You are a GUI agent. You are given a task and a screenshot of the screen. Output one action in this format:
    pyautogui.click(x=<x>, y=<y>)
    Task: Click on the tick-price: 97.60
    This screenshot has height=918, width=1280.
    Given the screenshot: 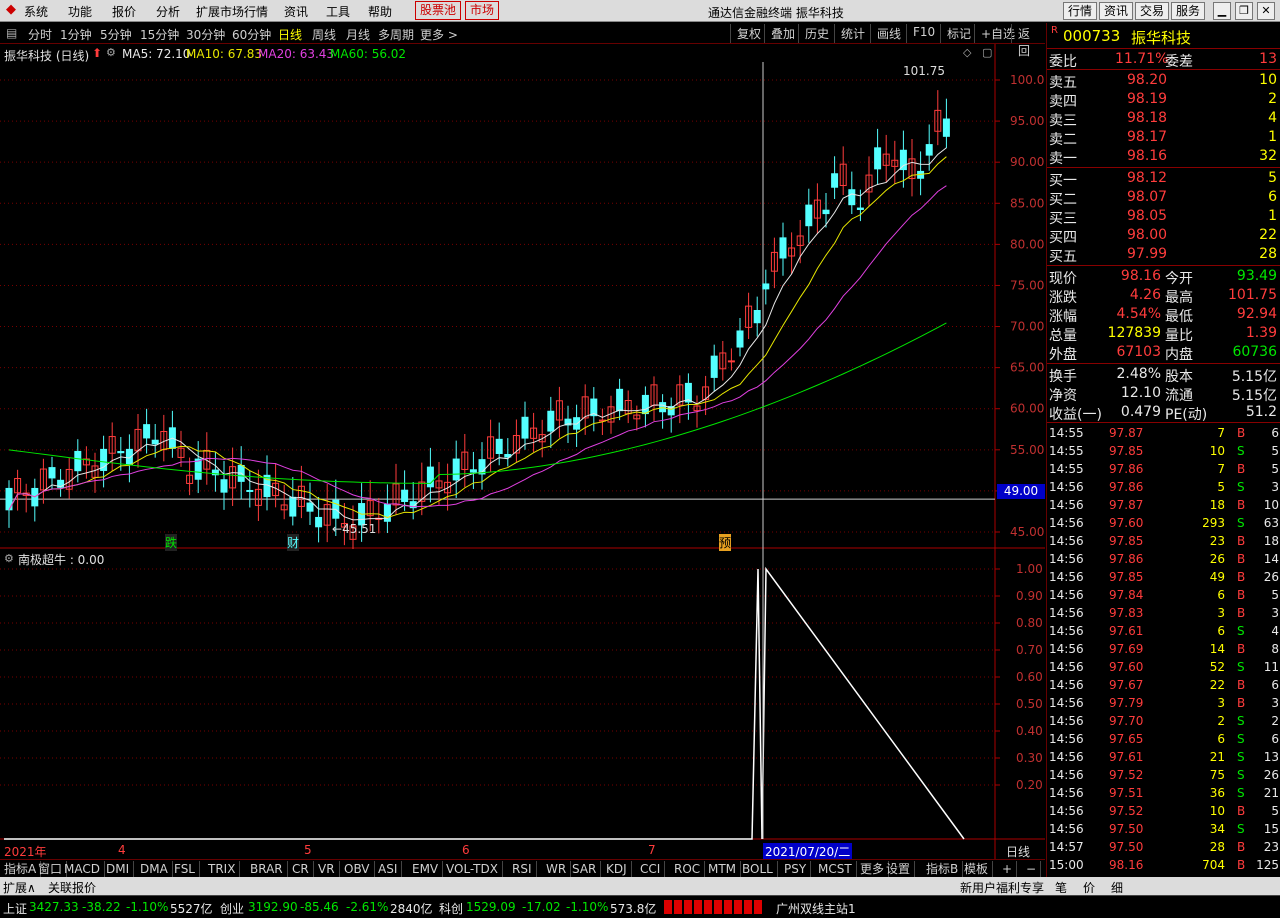 What is the action you would take?
    pyautogui.click(x=1126, y=667)
    